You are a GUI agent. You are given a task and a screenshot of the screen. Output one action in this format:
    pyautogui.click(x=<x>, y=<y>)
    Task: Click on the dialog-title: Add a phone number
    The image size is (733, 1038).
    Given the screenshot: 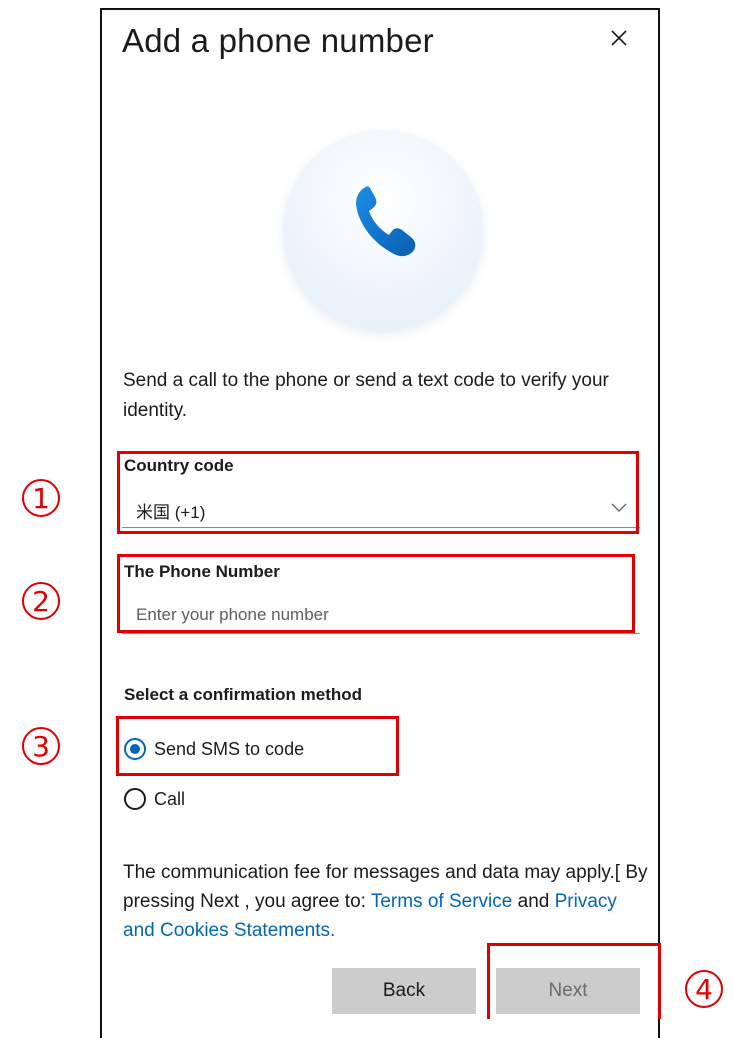 What is the action you would take?
    pyautogui.click(x=278, y=40)
    